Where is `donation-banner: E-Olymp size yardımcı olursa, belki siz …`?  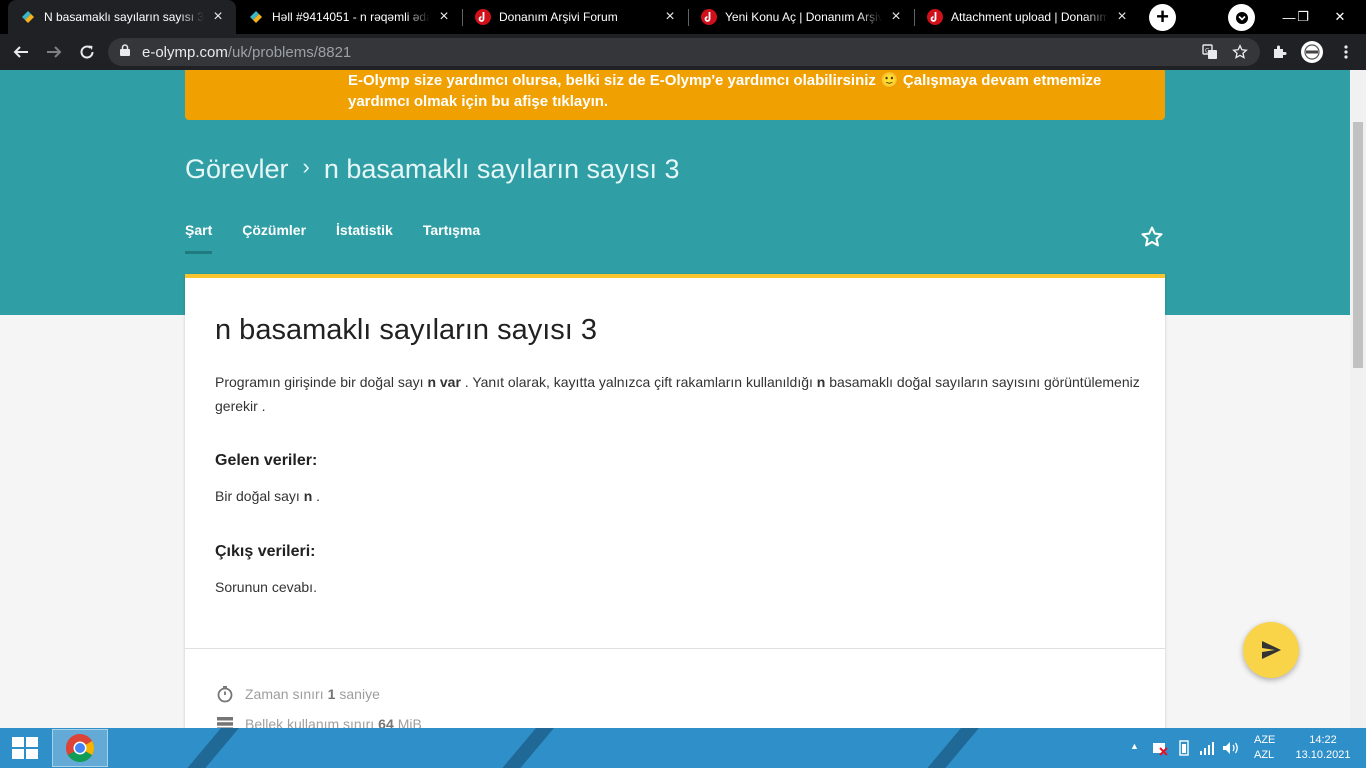
donation-banner: E-Olymp size yardımcı olursa, belki siz … is located at coordinates (675, 95).